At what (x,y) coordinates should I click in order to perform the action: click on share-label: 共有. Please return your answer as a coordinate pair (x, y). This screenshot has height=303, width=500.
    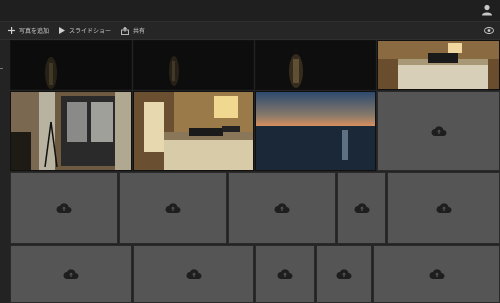
    Looking at the image, I should click on (139, 31).